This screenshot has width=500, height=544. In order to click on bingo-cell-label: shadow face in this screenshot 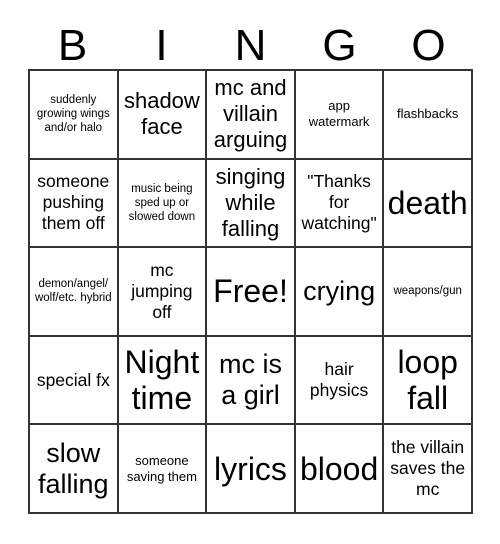, I will do `click(161, 114)`.